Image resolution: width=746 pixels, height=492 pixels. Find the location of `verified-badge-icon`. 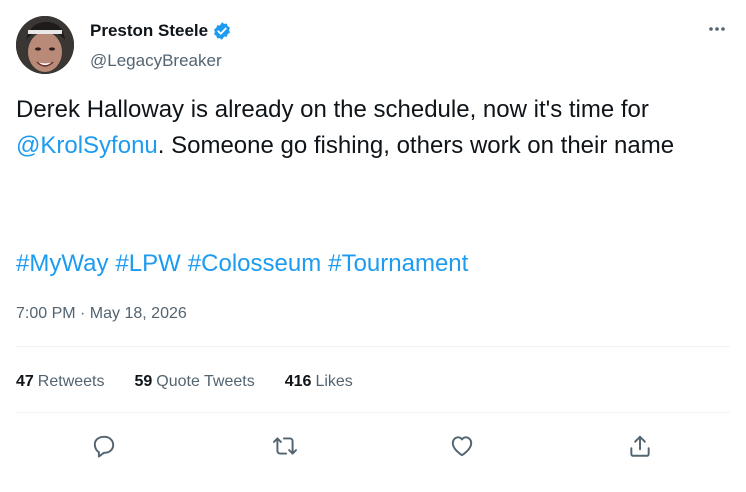

verified-badge-icon is located at coordinates (222, 31).